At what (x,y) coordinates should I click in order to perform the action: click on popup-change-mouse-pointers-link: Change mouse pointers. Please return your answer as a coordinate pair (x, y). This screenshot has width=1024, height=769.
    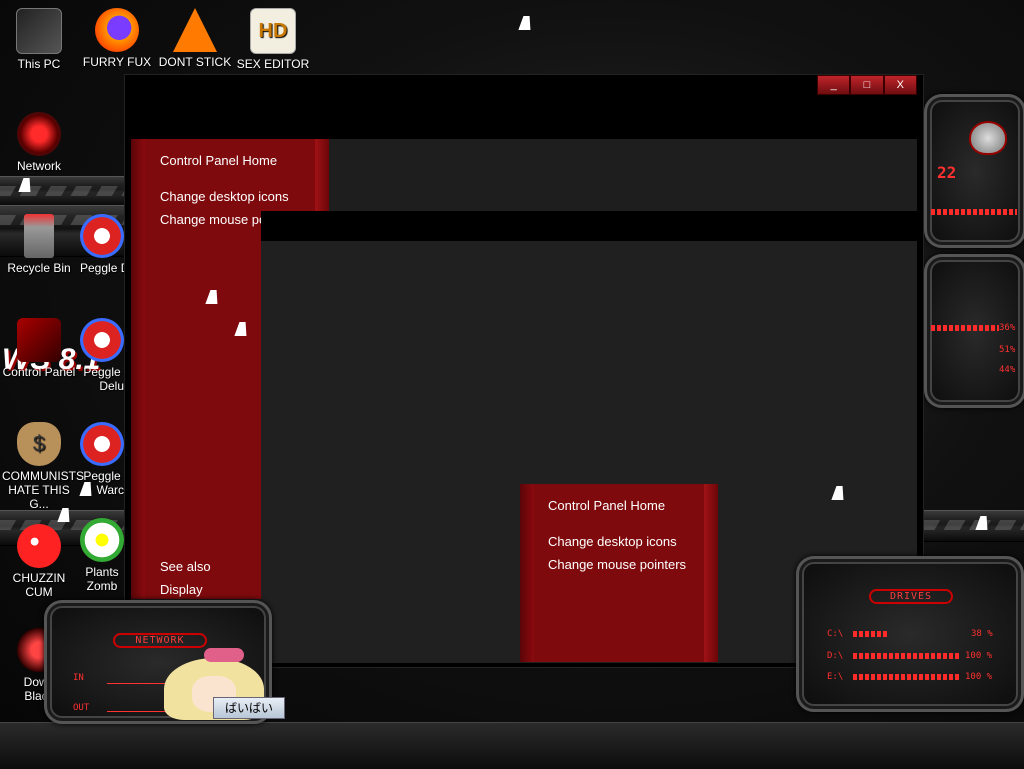
    Looking at the image, I should click on (617, 564).